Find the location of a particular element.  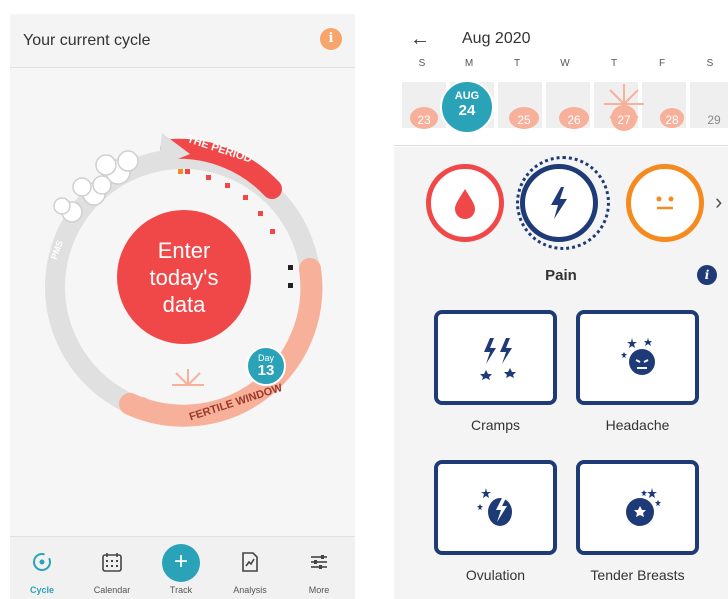

day-number: 27 is located at coordinates (624, 120).